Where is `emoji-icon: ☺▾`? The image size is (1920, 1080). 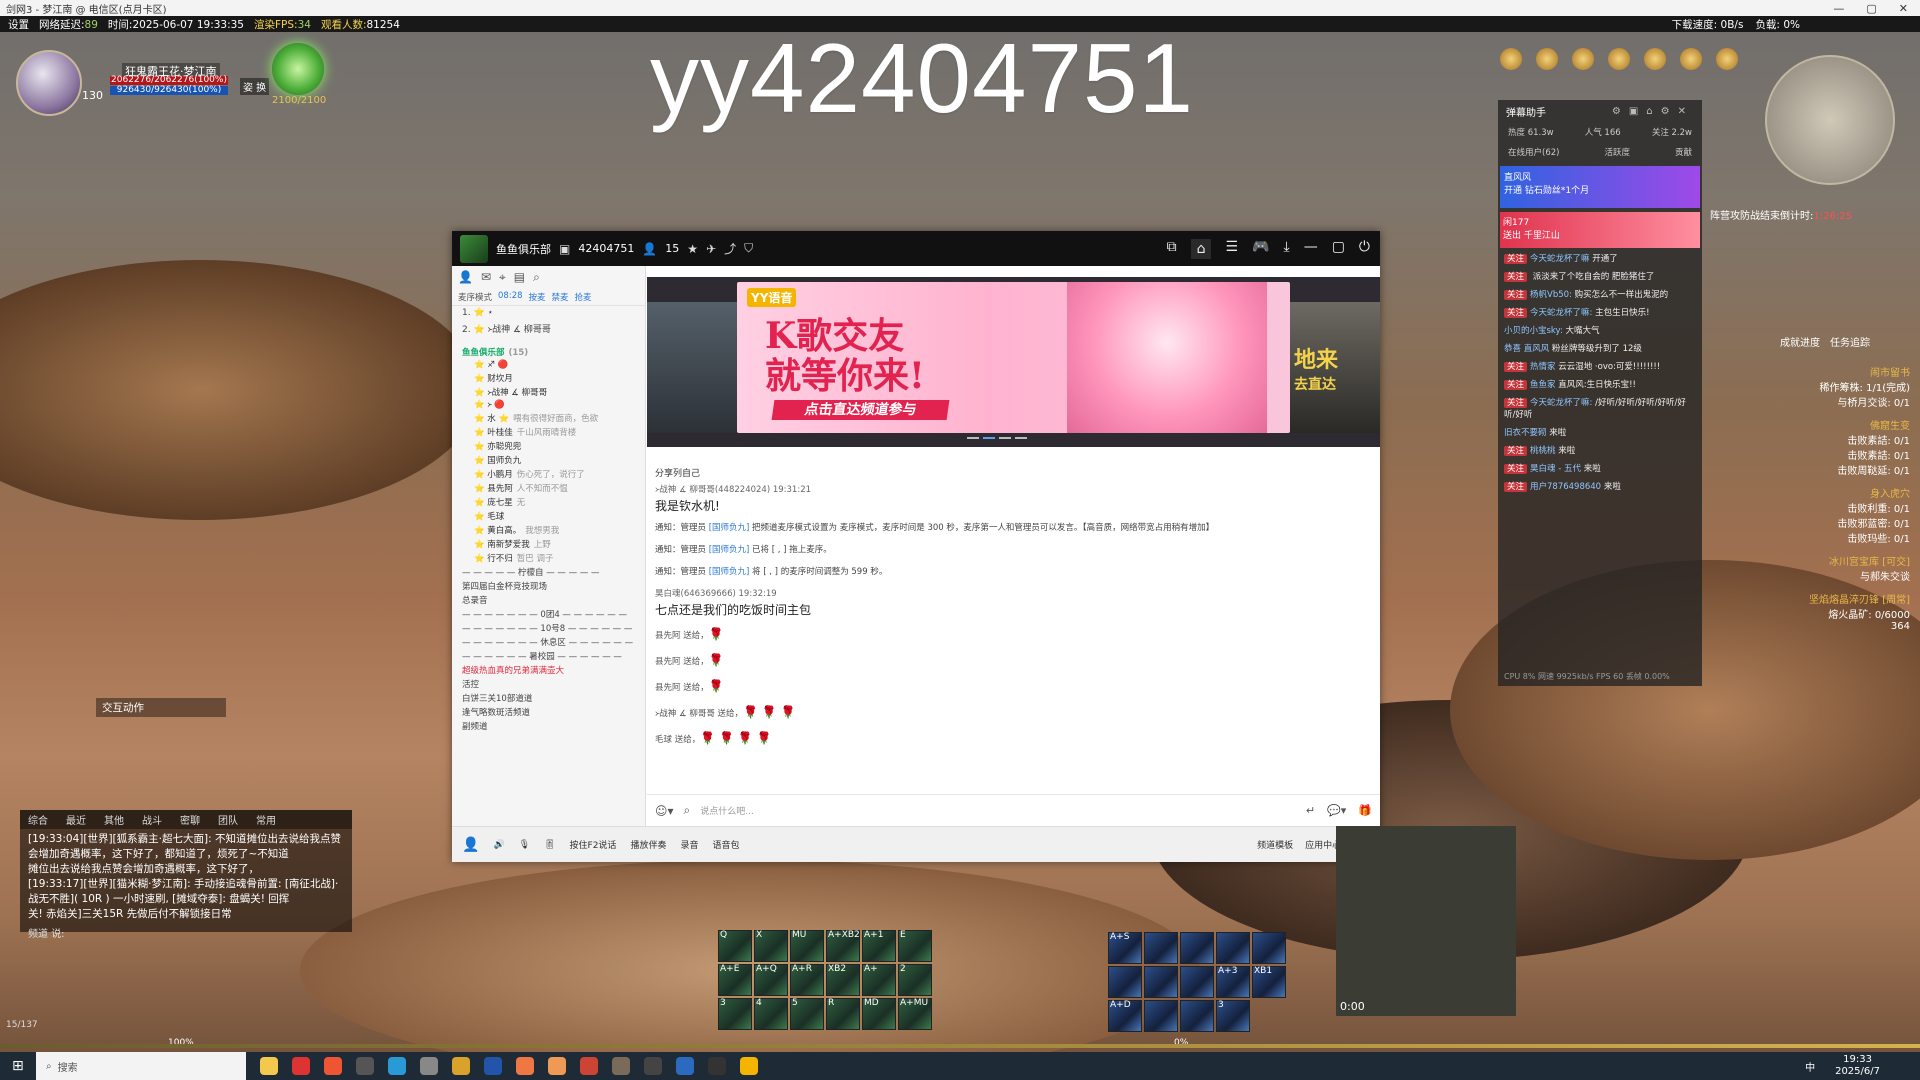
emoji-icon: ☺▾ is located at coordinates (664, 811).